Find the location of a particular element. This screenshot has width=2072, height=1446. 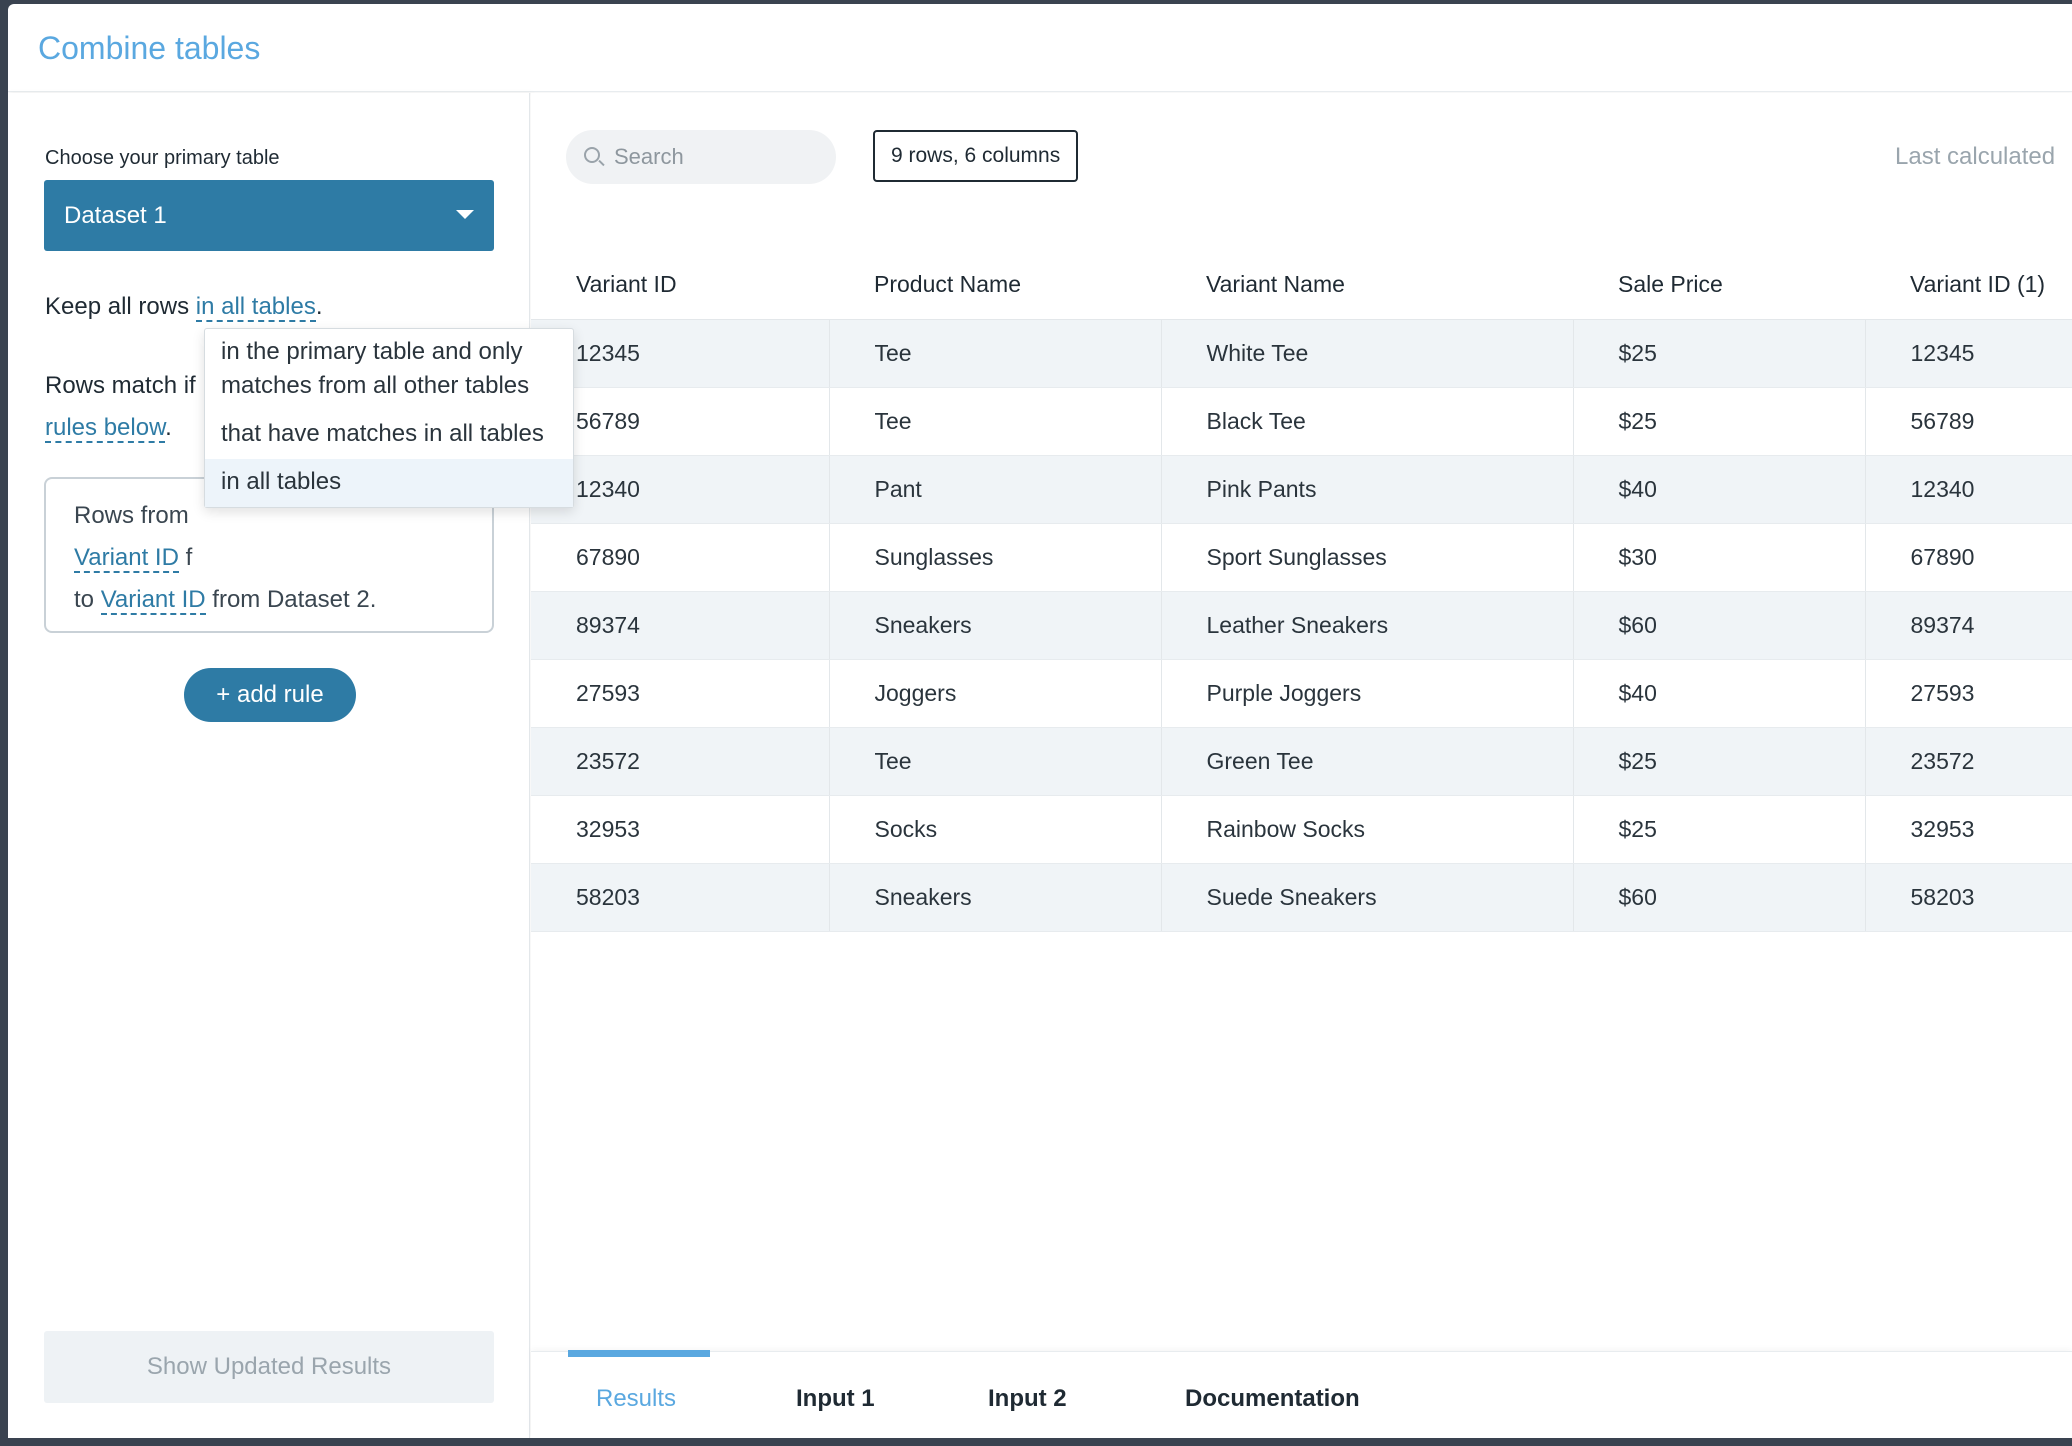

search-box is located at coordinates (701, 157).